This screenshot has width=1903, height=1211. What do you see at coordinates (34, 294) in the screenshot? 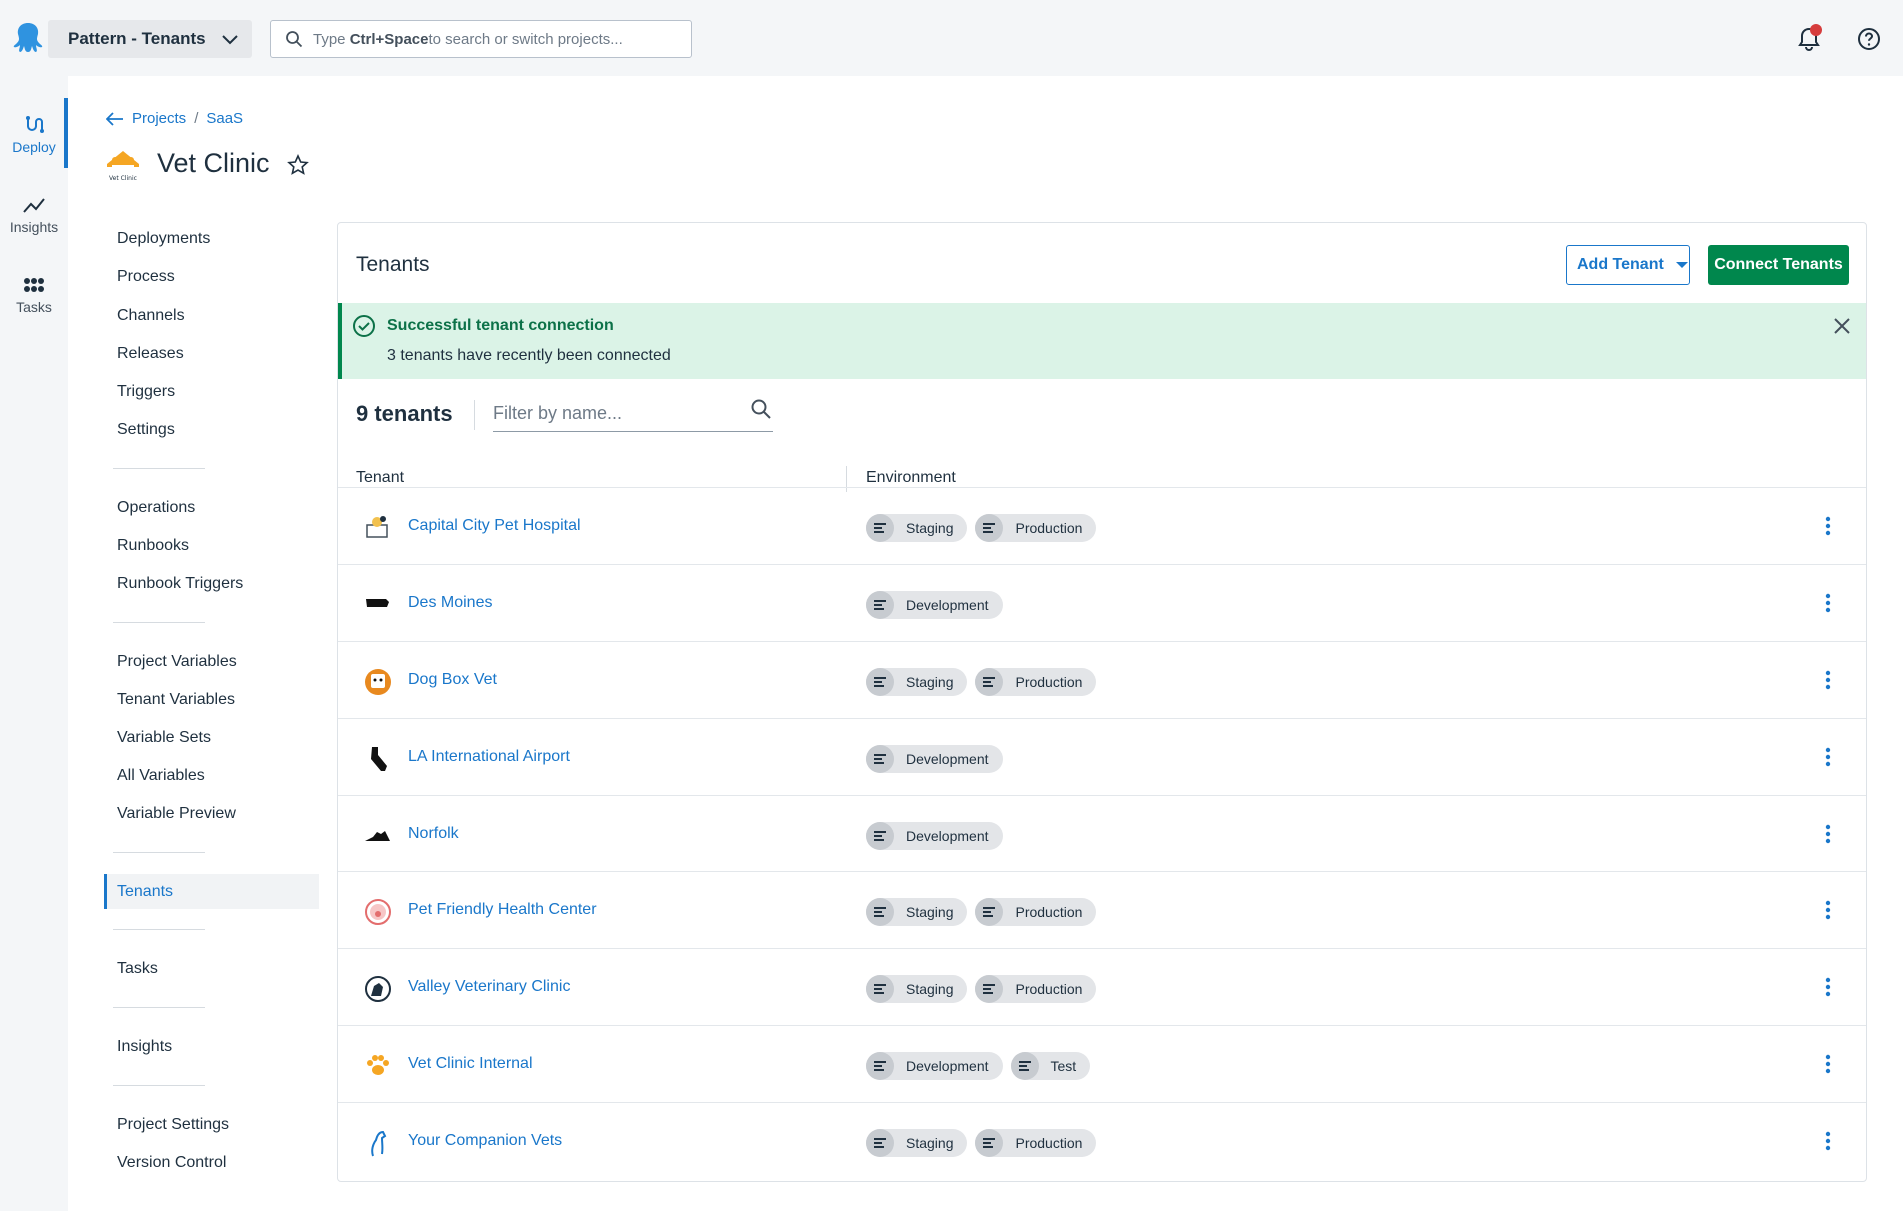
I see `rail-item-tasks: Tasks` at bounding box center [34, 294].